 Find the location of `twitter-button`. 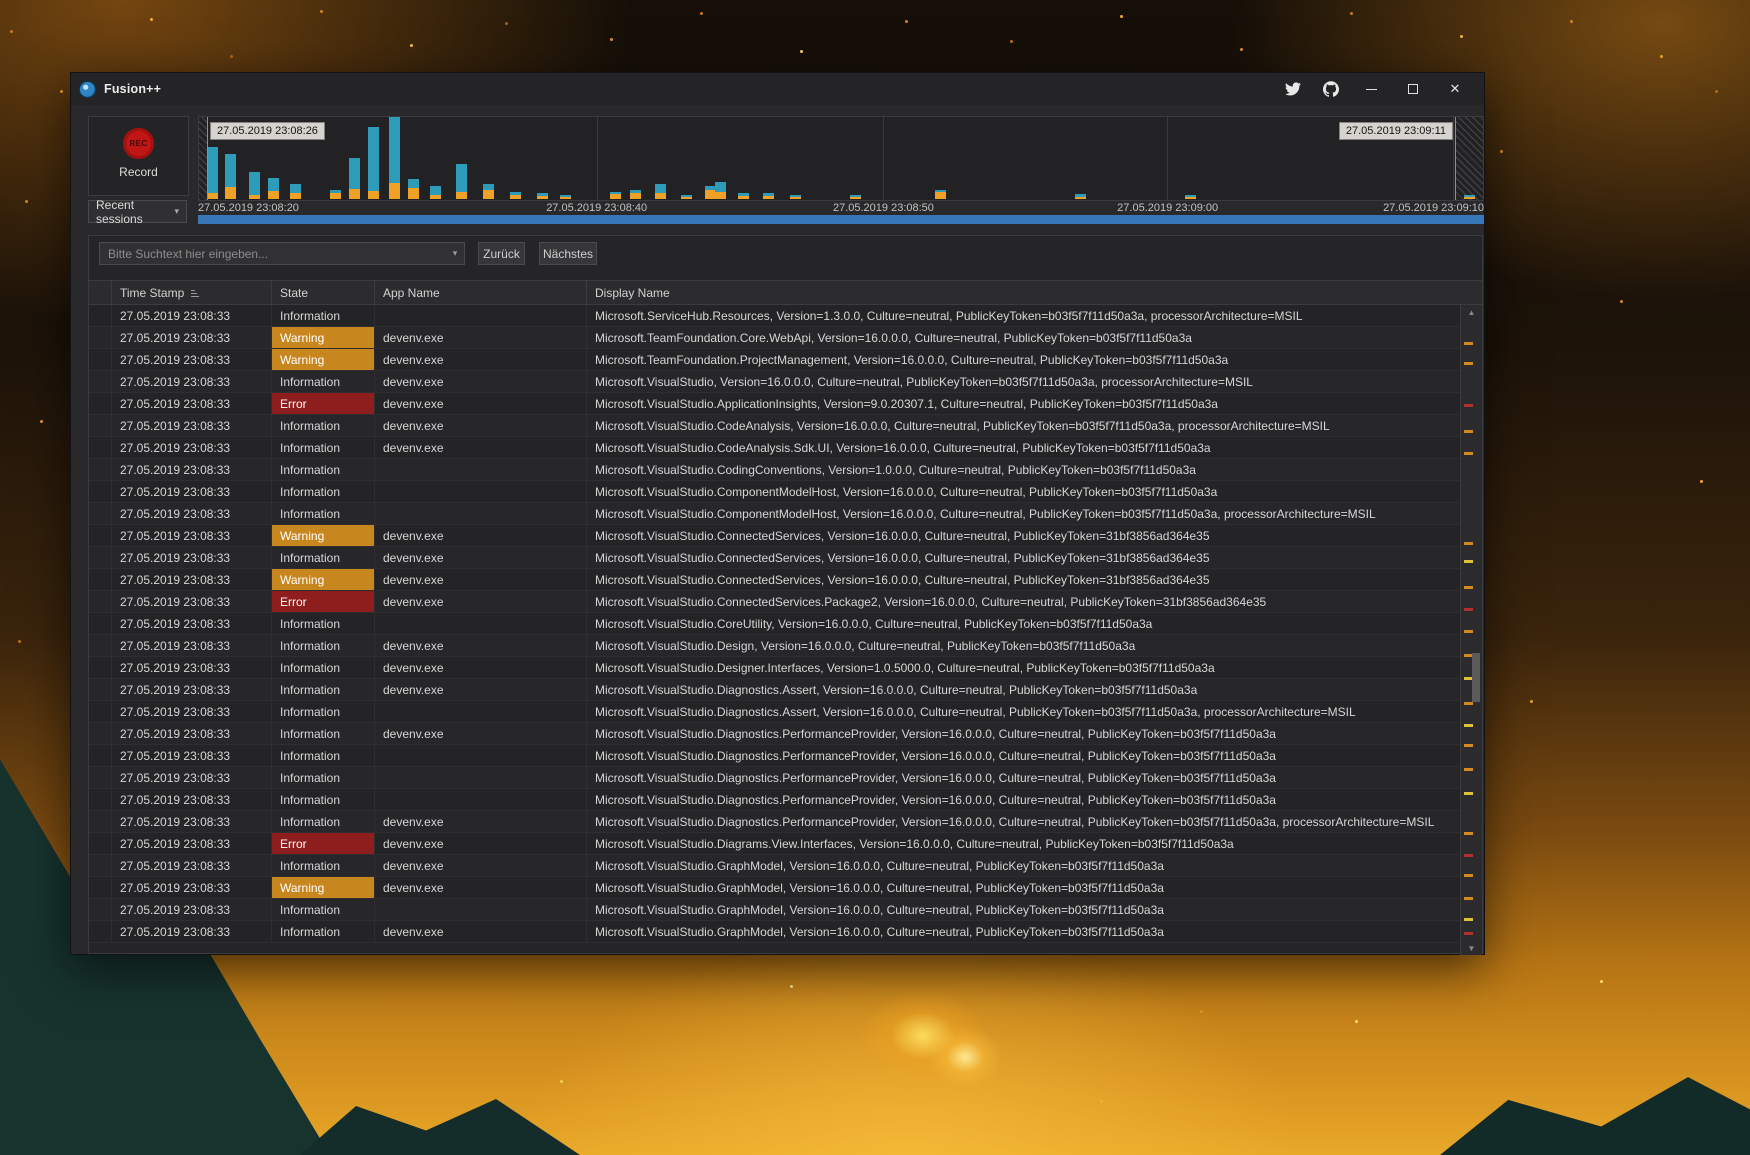

twitter-button is located at coordinates (1293, 89).